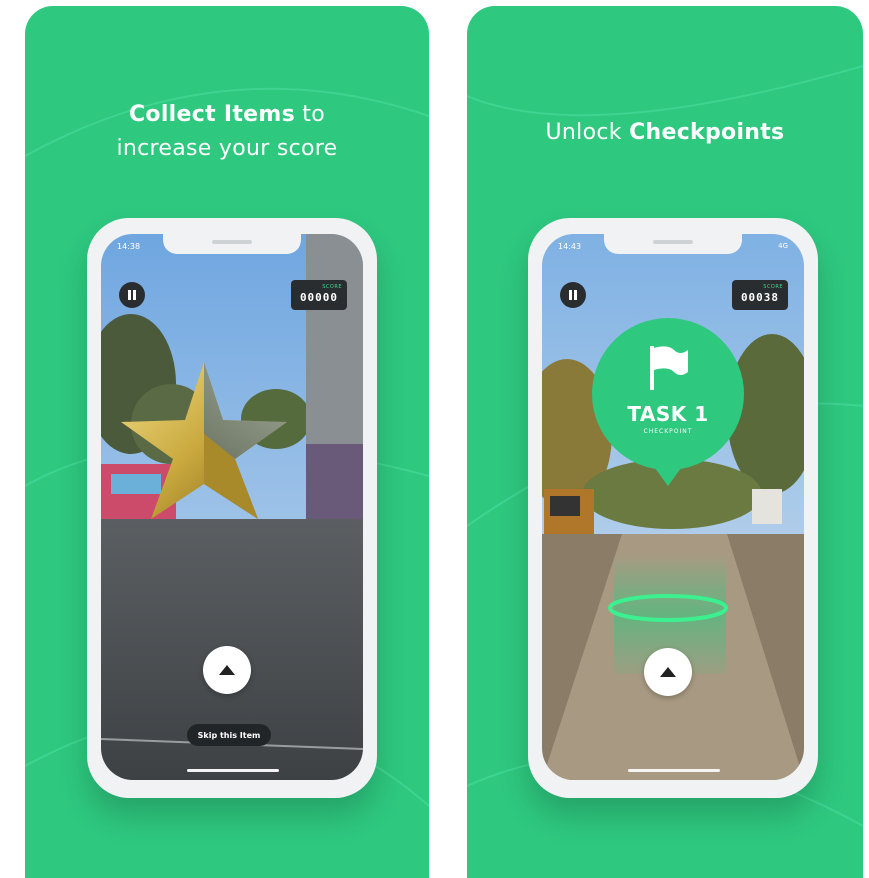 This screenshot has height=878, width=869. What do you see at coordinates (570, 246) in the screenshot?
I see `status-time: 14:43` at bounding box center [570, 246].